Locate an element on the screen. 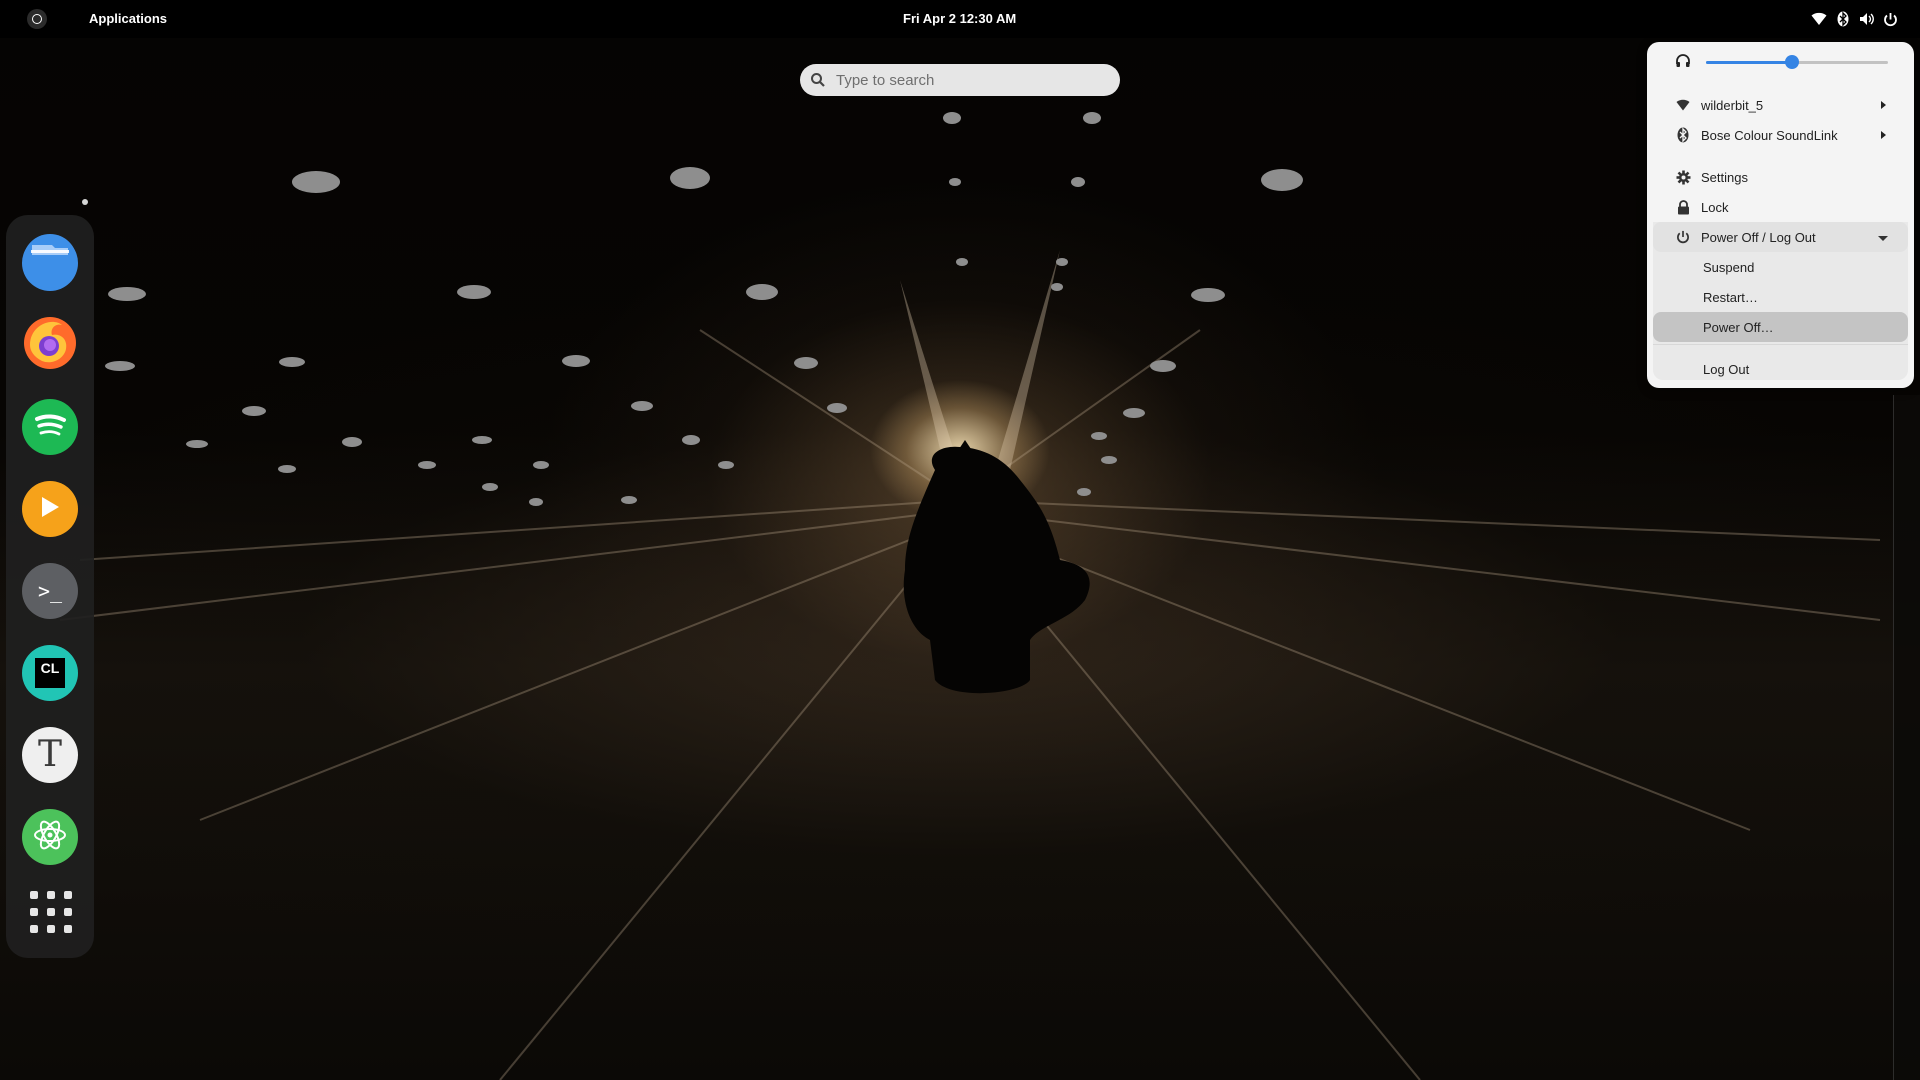 The image size is (1920, 1080). play-icon is located at coordinates (50, 509).